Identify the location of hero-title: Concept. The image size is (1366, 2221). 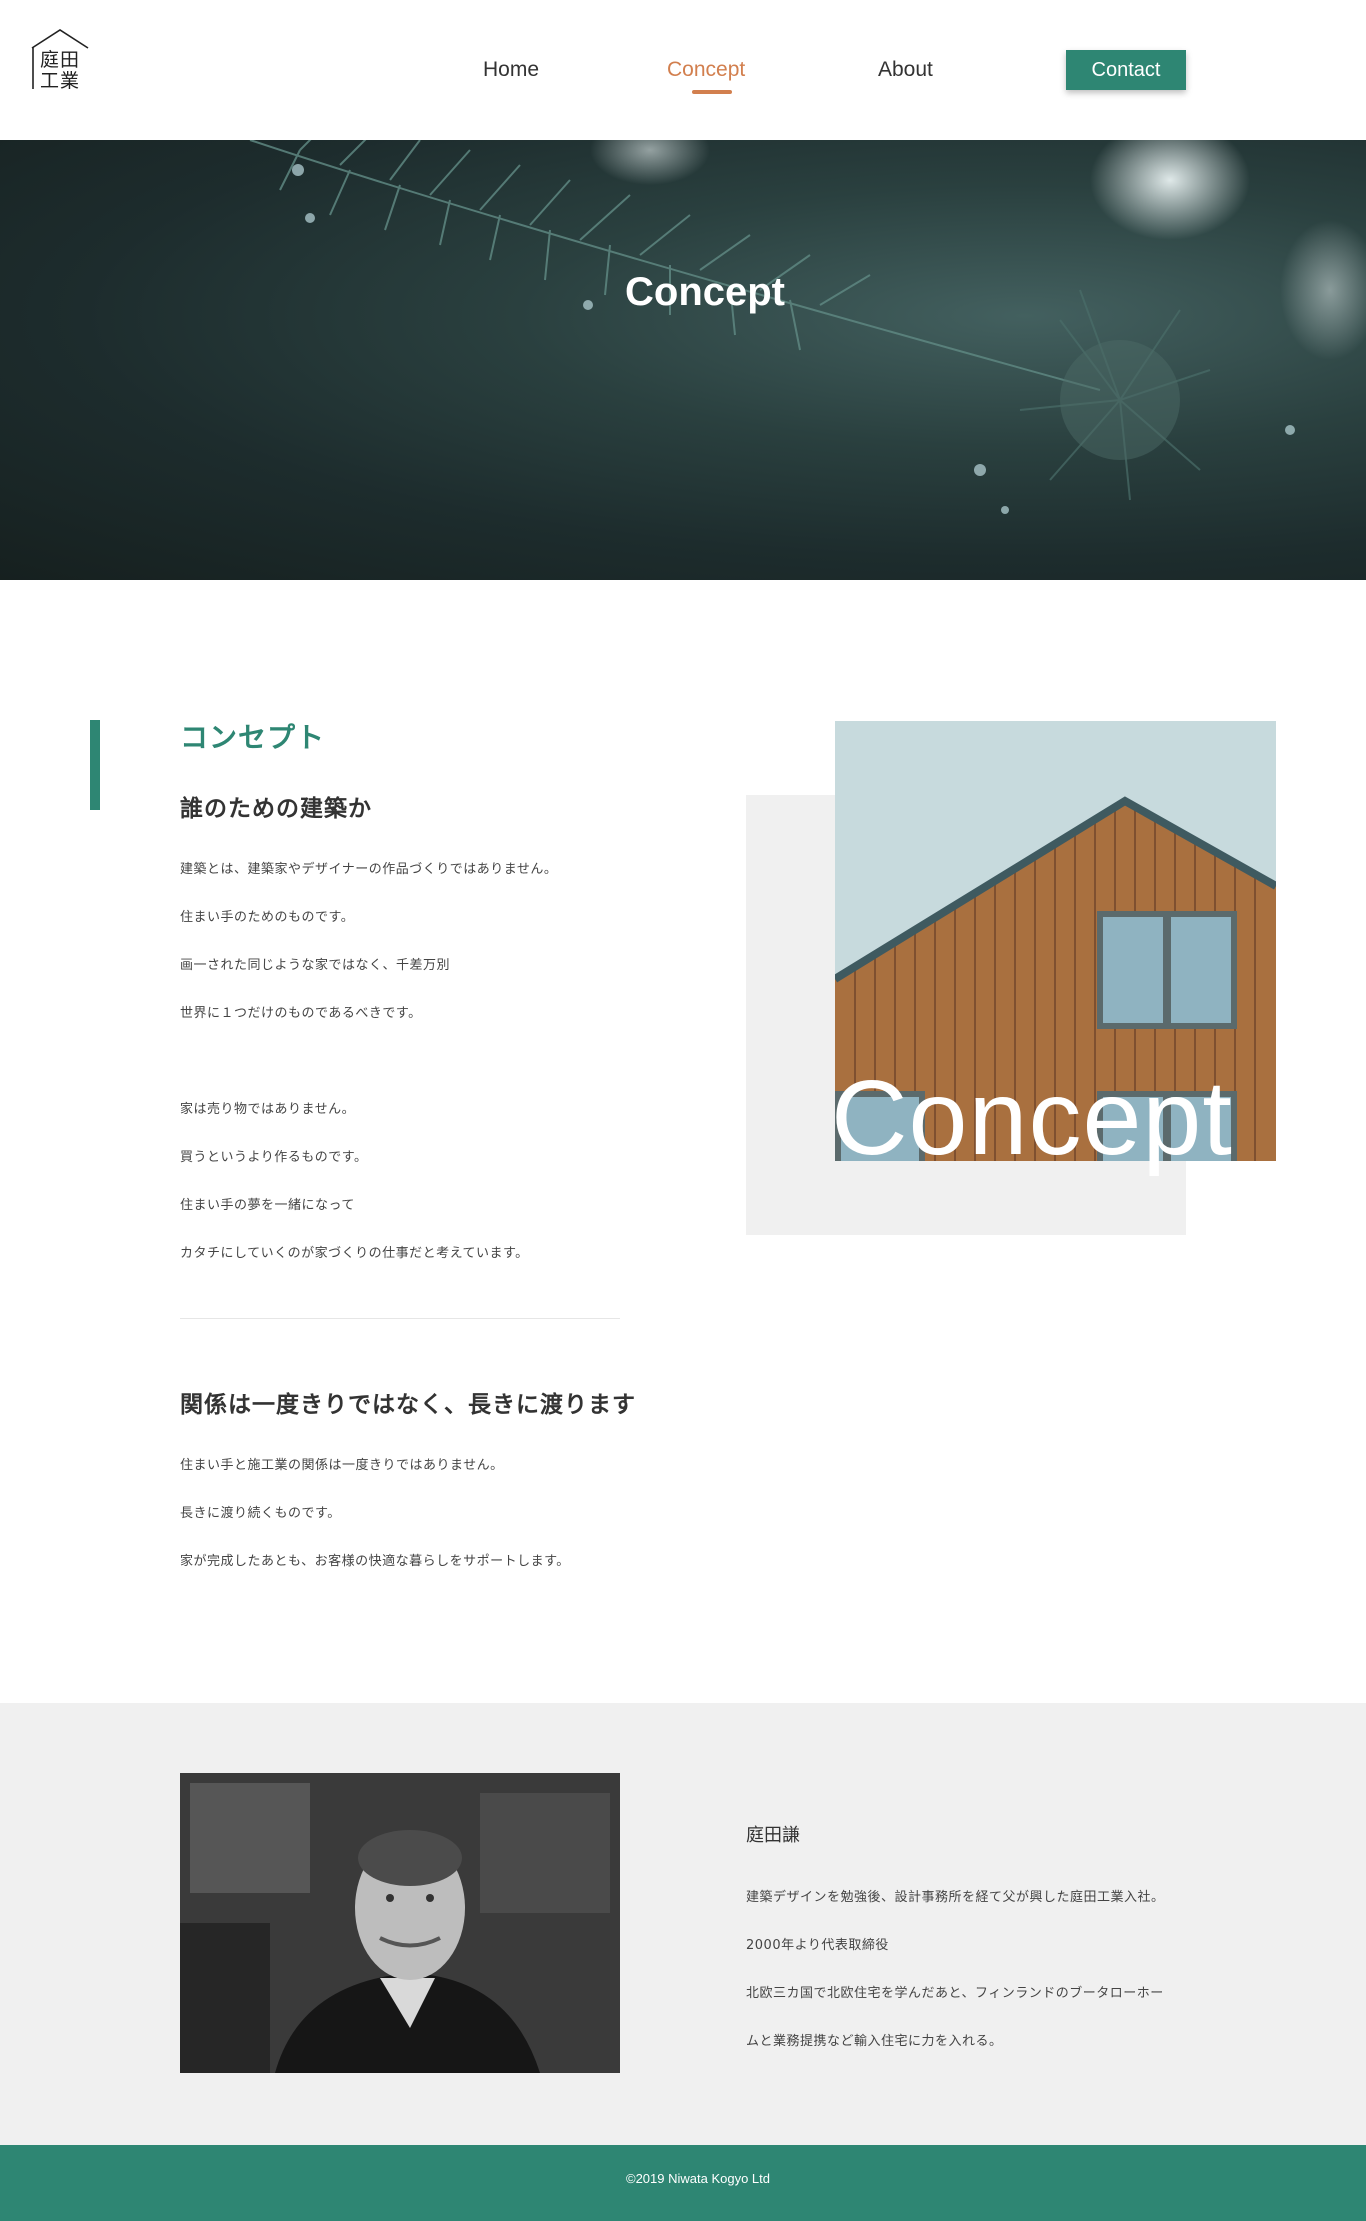
(705, 292).